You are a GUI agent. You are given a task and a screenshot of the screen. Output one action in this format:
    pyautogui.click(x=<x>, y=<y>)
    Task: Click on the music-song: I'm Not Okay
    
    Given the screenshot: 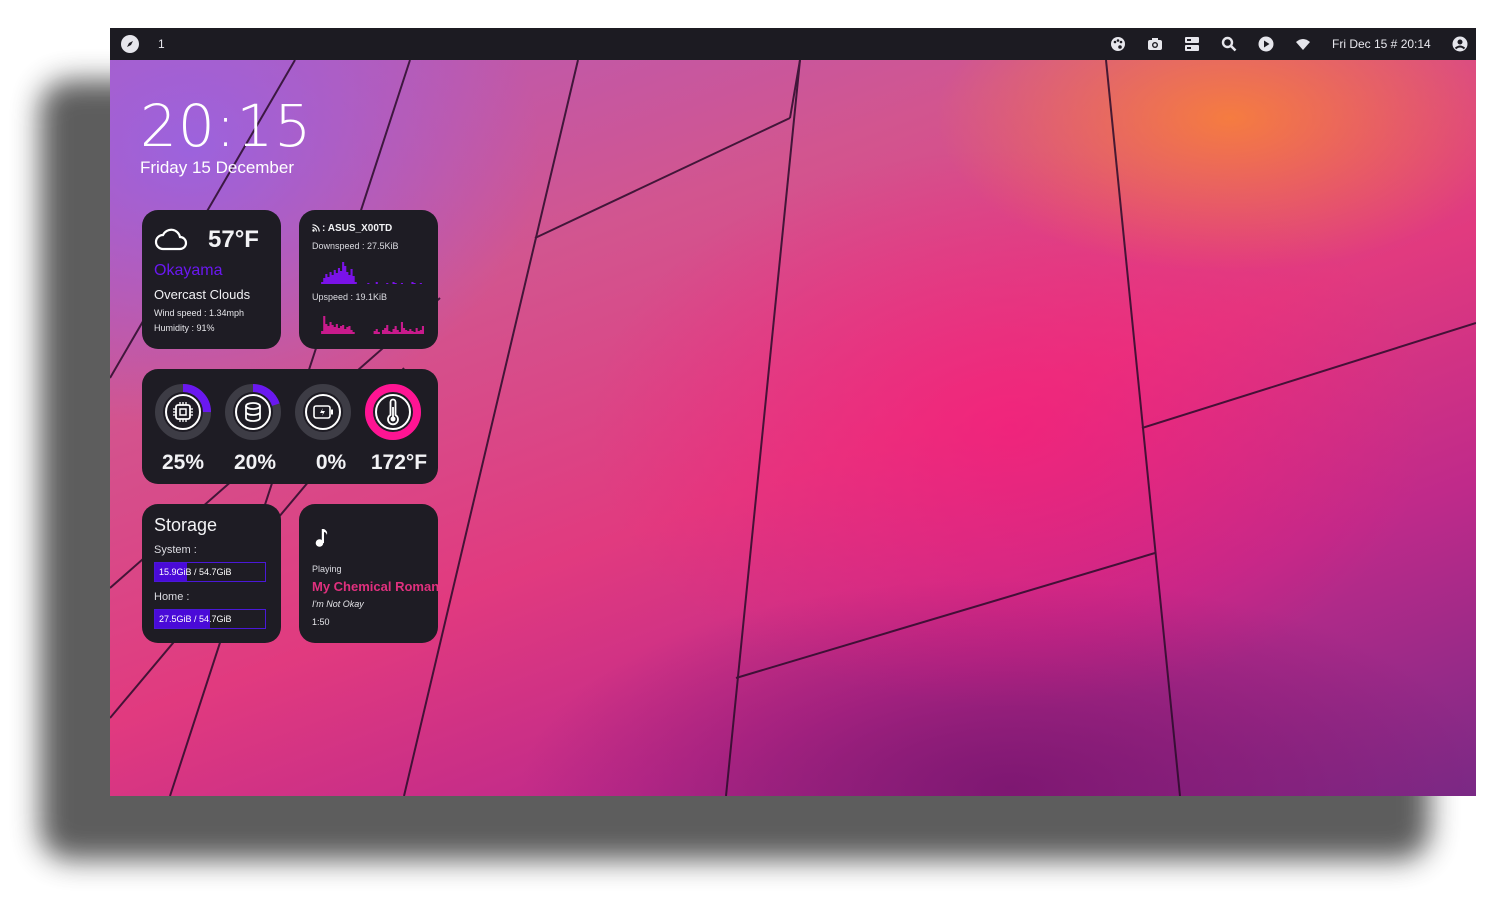 What is the action you would take?
    pyautogui.click(x=338, y=604)
    